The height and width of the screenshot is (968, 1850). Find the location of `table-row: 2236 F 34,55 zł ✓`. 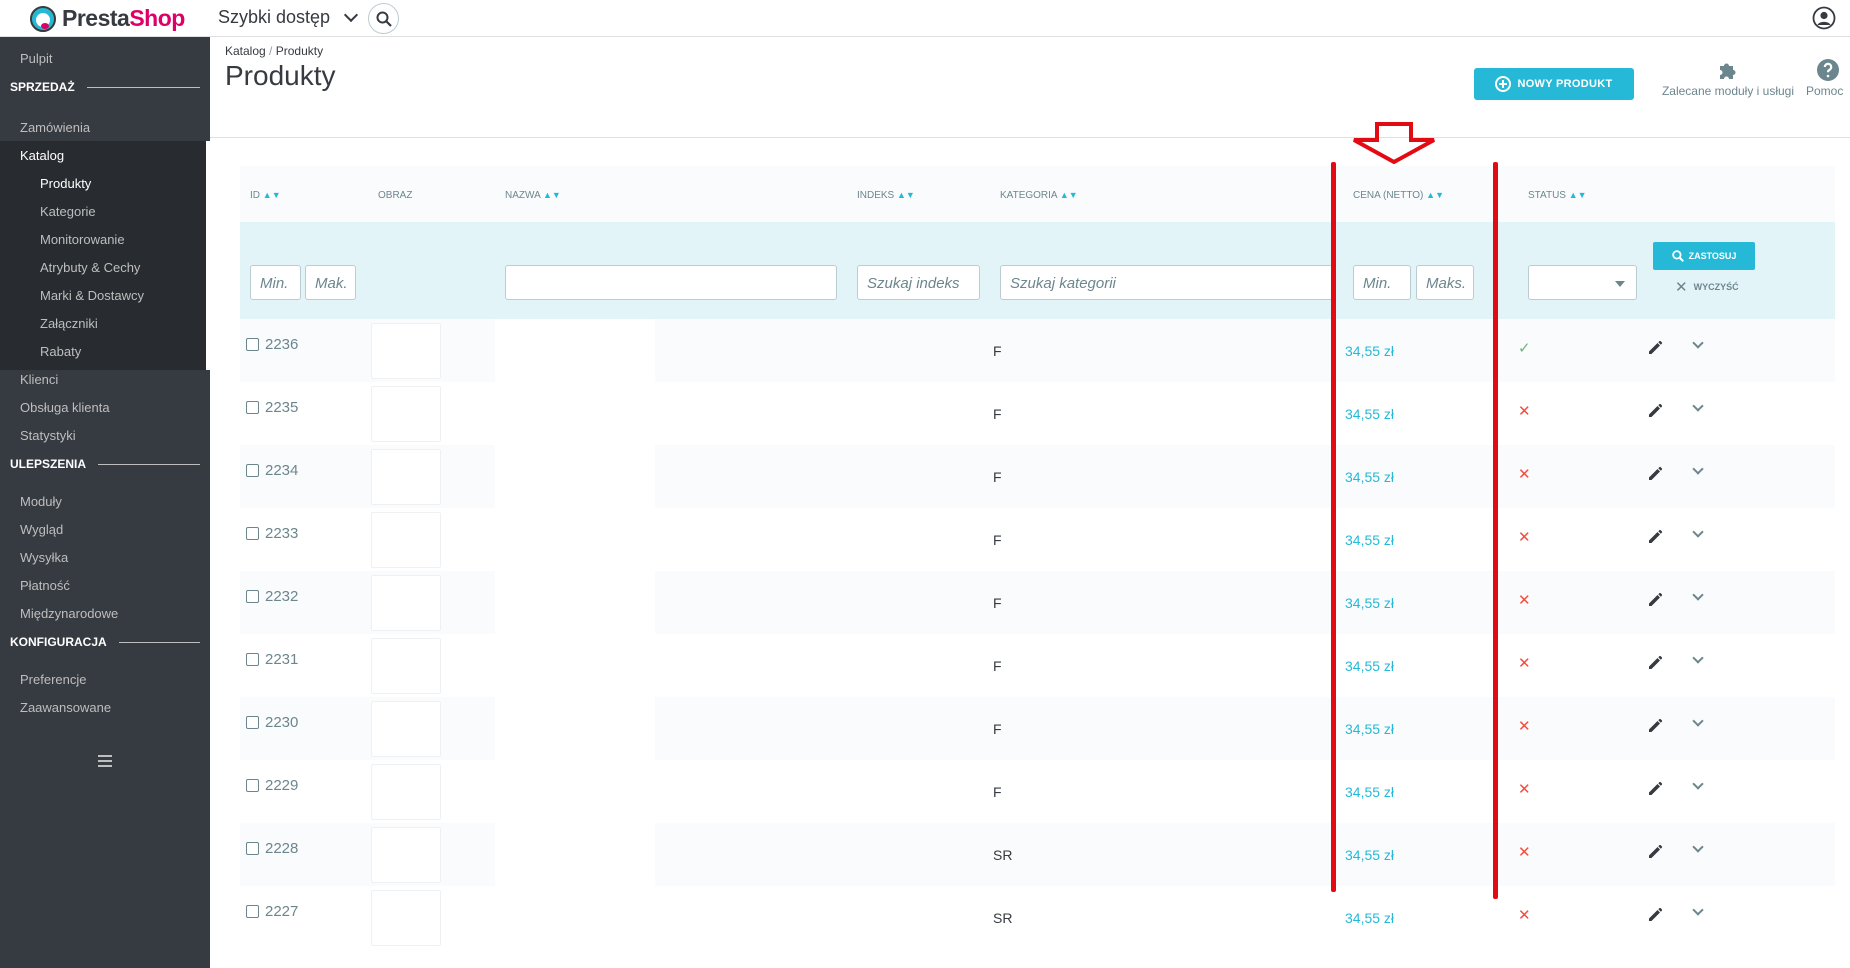

table-row: 2236 F 34,55 zł ✓ is located at coordinates (1037, 350).